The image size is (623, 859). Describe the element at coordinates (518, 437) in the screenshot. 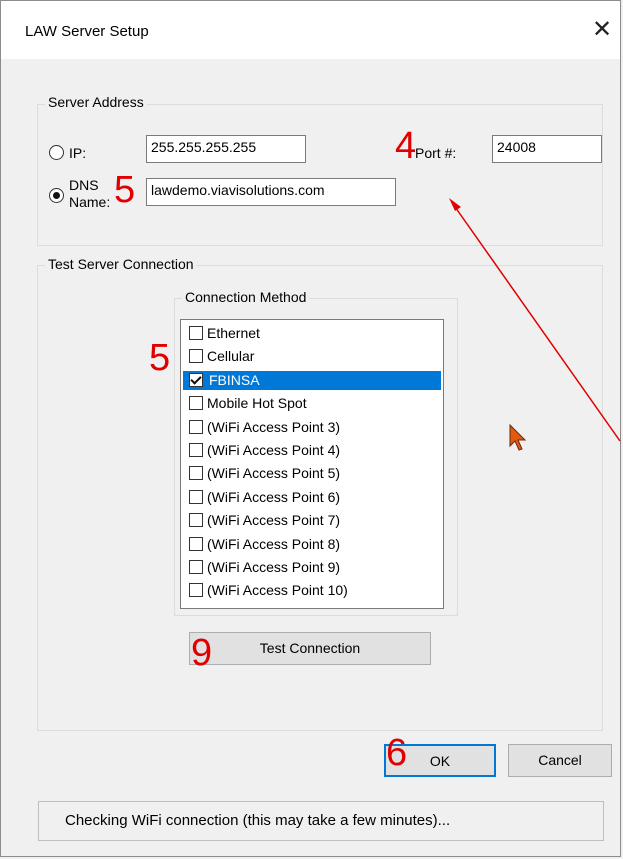

I see `mouse-cursor-icon` at that location.